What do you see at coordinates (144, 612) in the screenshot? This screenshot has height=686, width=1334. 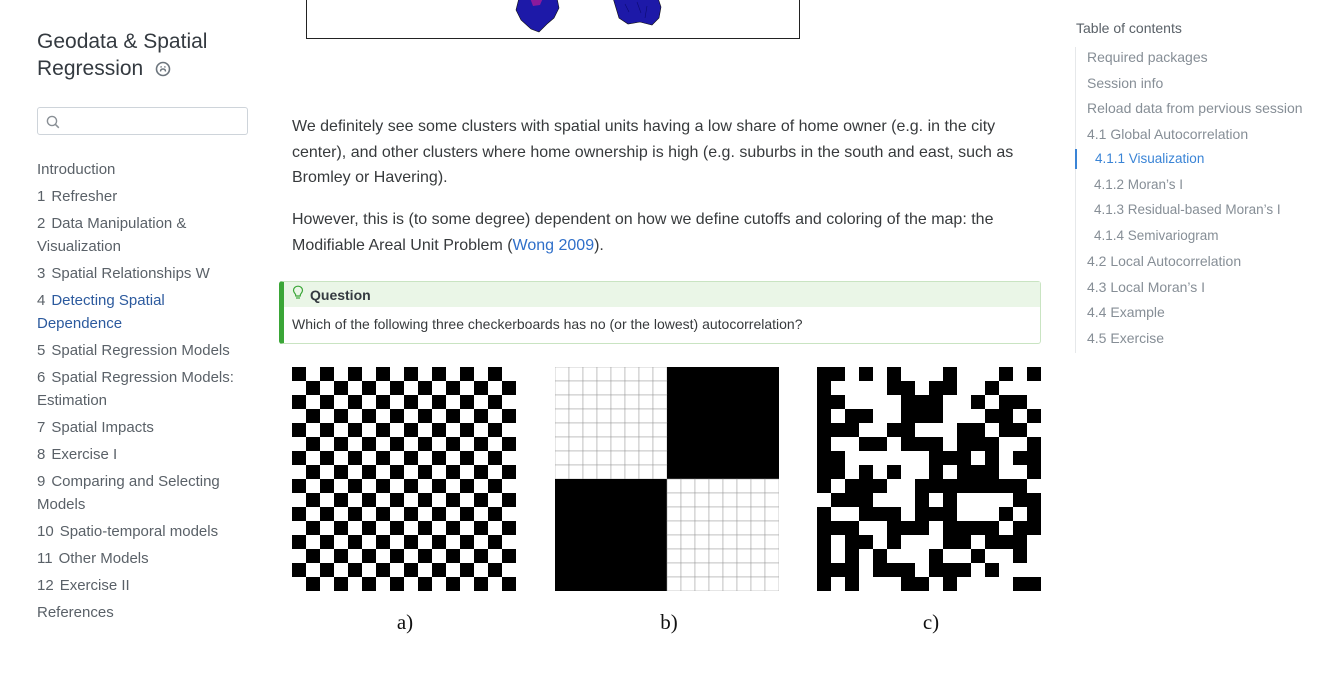 I see `sidebar-item: References` at bounding box center [144, 612].